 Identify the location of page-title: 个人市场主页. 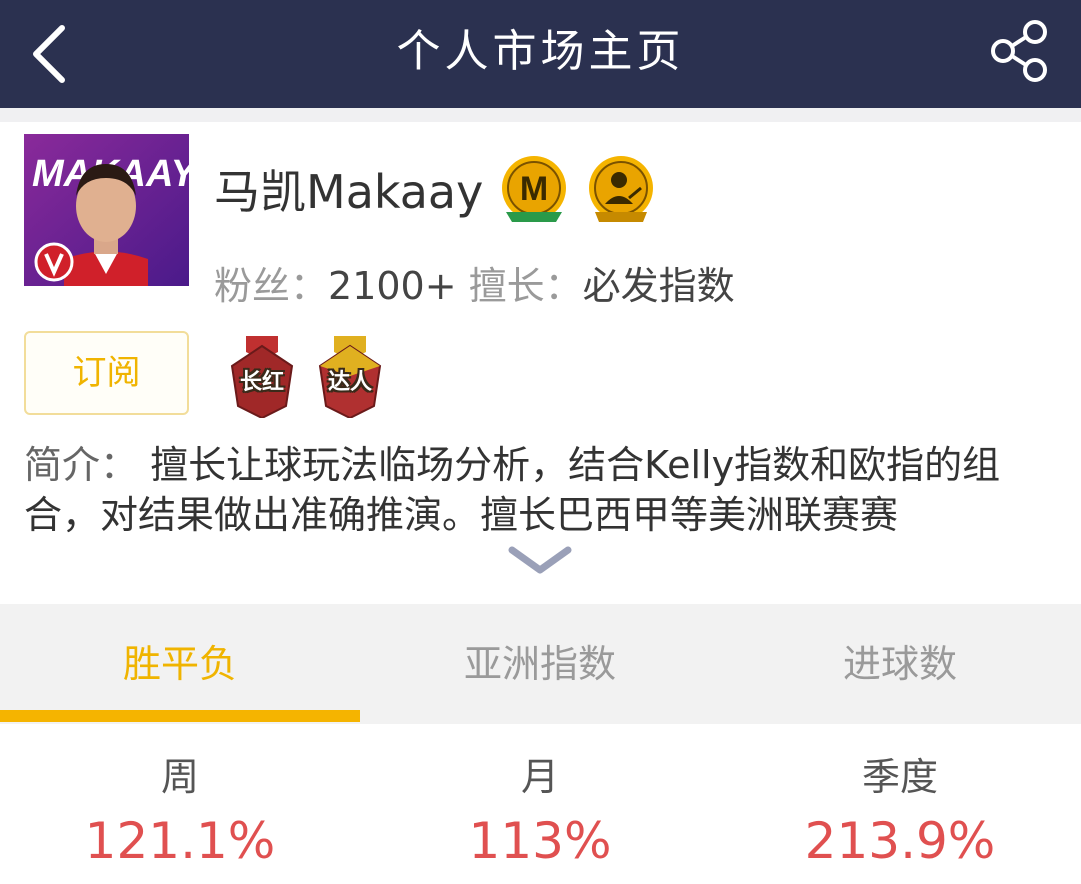
(540, 51).